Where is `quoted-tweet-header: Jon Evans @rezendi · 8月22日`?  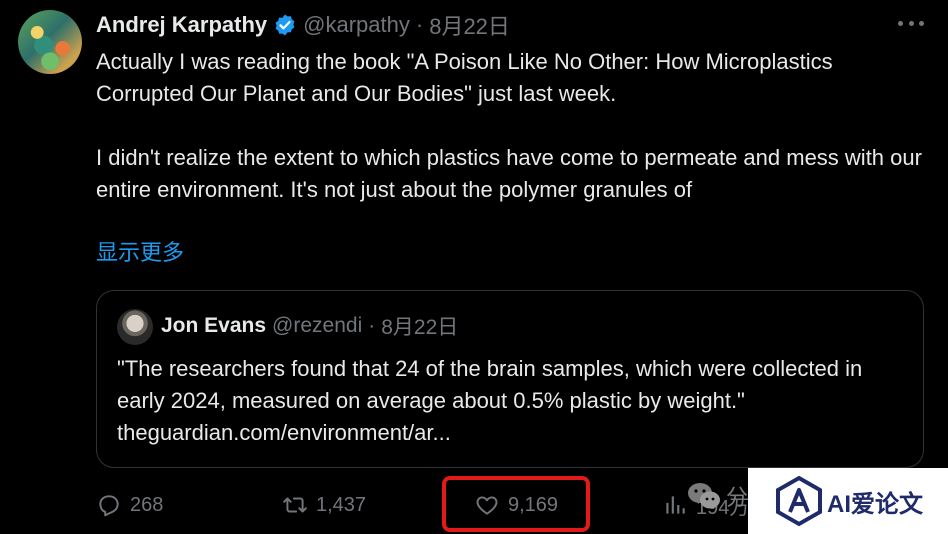 quoted-tweet-header: Jon Evans @rezendi · 8月22日 is located at coordinates (309, 326).